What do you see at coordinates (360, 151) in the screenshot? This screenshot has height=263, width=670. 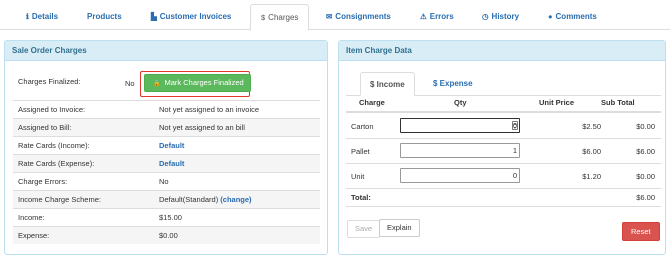 I see `charge-name: Pallet` at bounding box center [360, 151].